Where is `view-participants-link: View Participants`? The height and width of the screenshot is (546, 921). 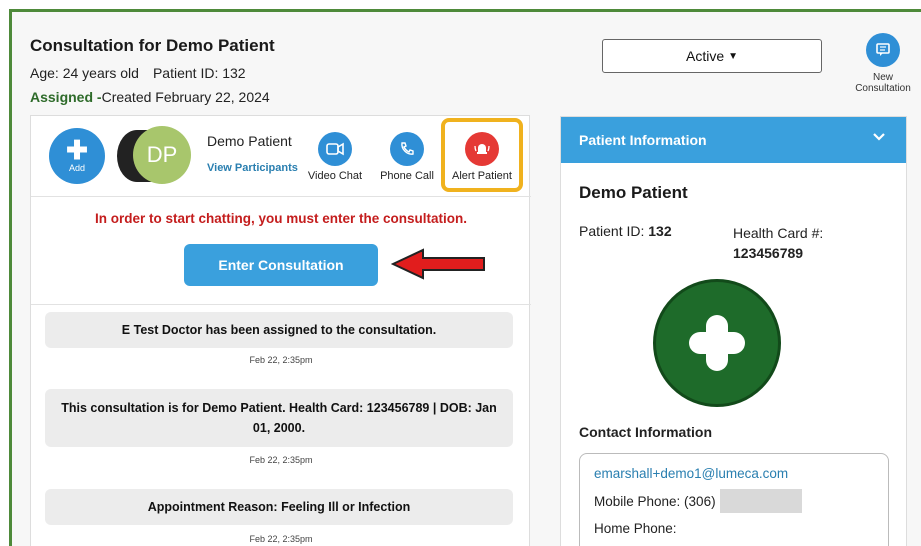
view-participants-link: View Participants is located at coordinates (252, 168).